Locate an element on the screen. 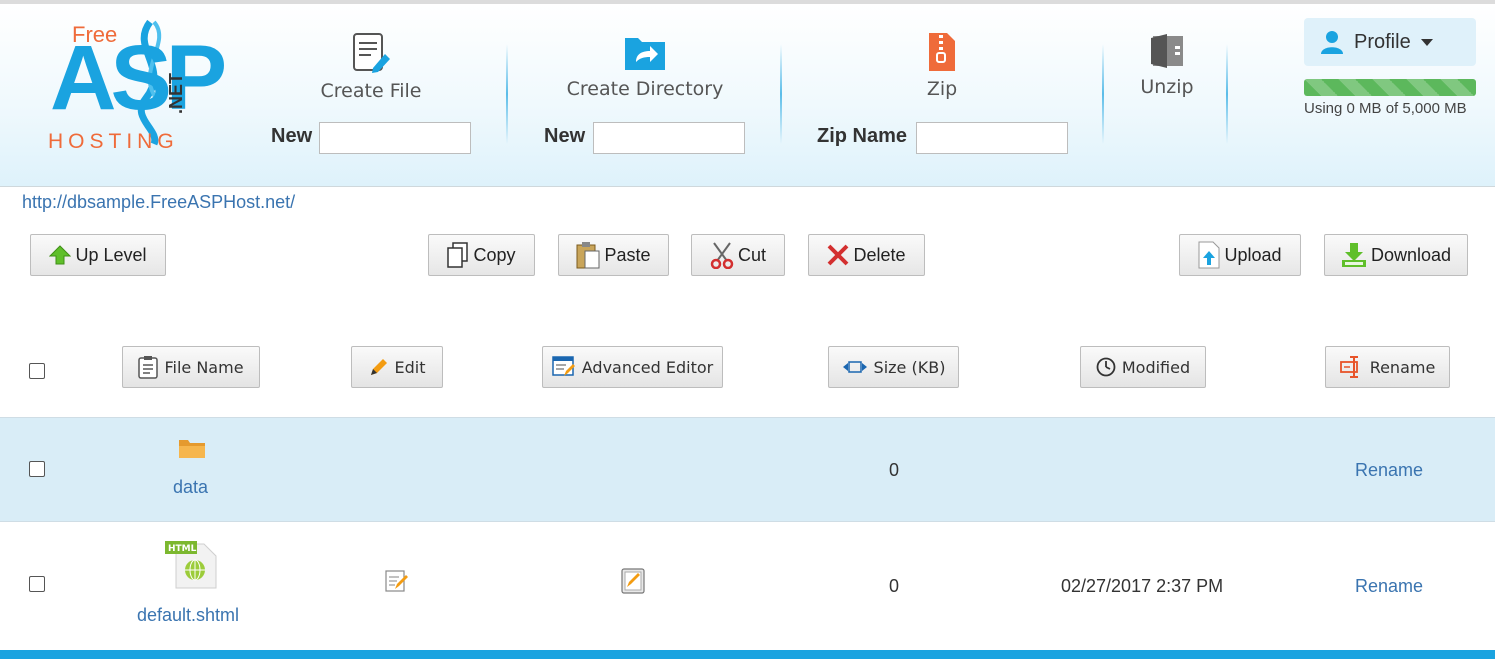  new-directory-label: New is located at coordinates (565, 136).